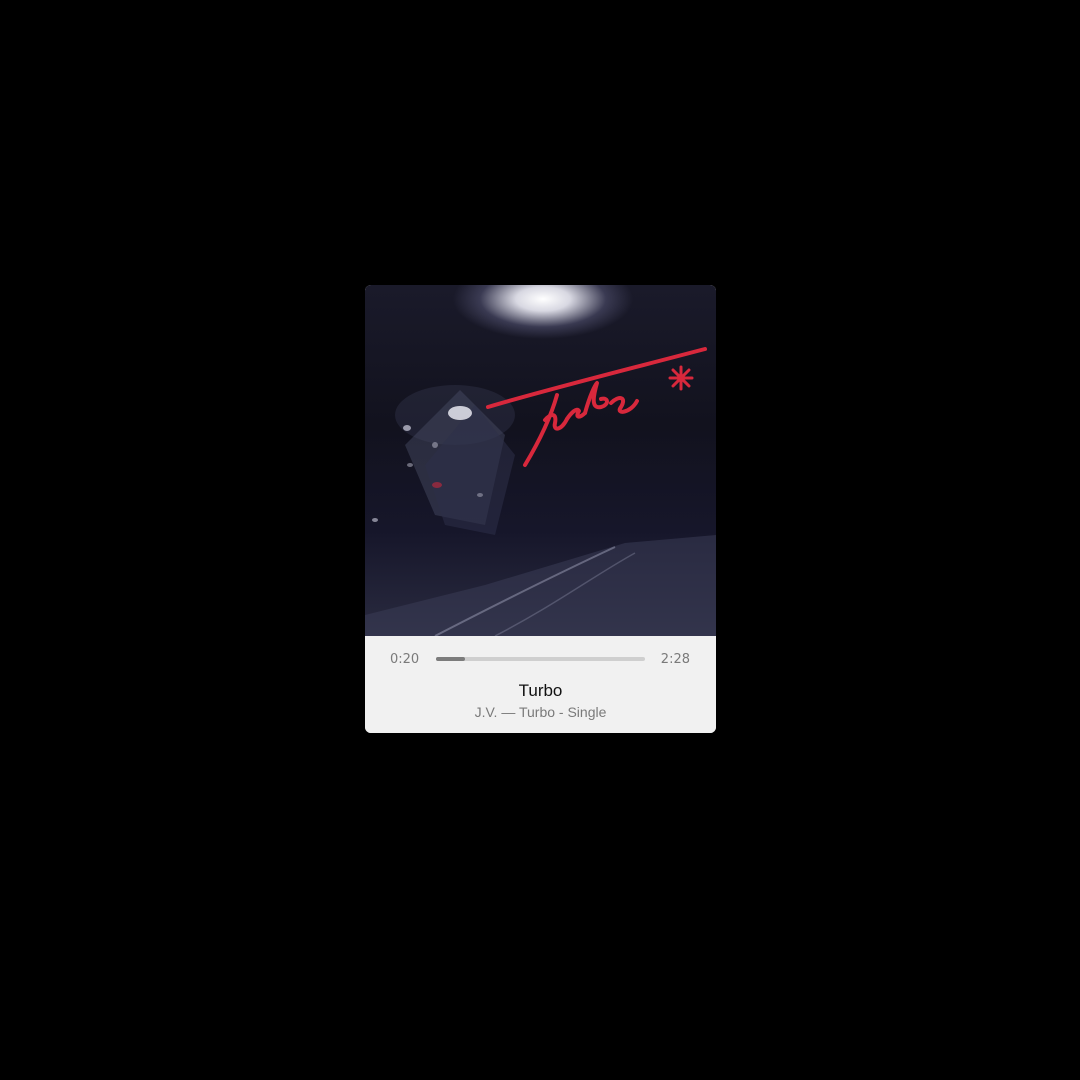 The width and height of the screenshot is (1080, 1080). I want to click on star-icon, so click(681, 378).